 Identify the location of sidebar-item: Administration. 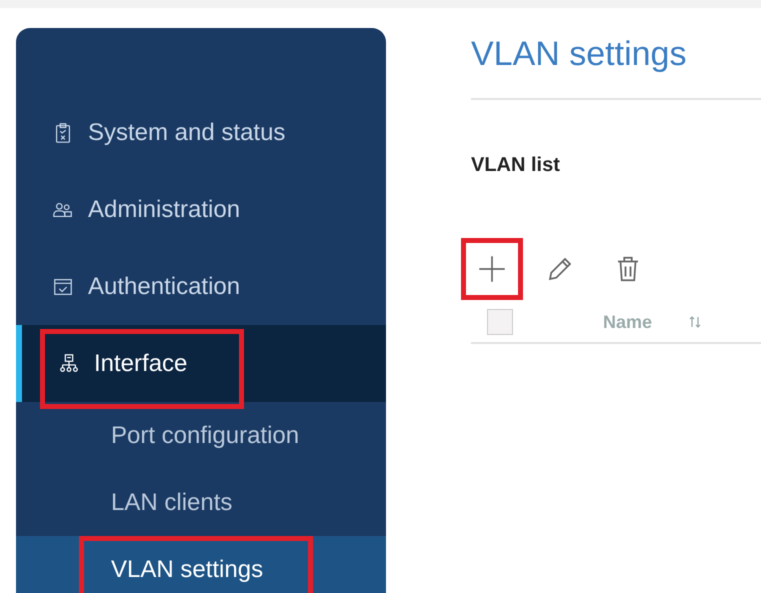
(201, 209).